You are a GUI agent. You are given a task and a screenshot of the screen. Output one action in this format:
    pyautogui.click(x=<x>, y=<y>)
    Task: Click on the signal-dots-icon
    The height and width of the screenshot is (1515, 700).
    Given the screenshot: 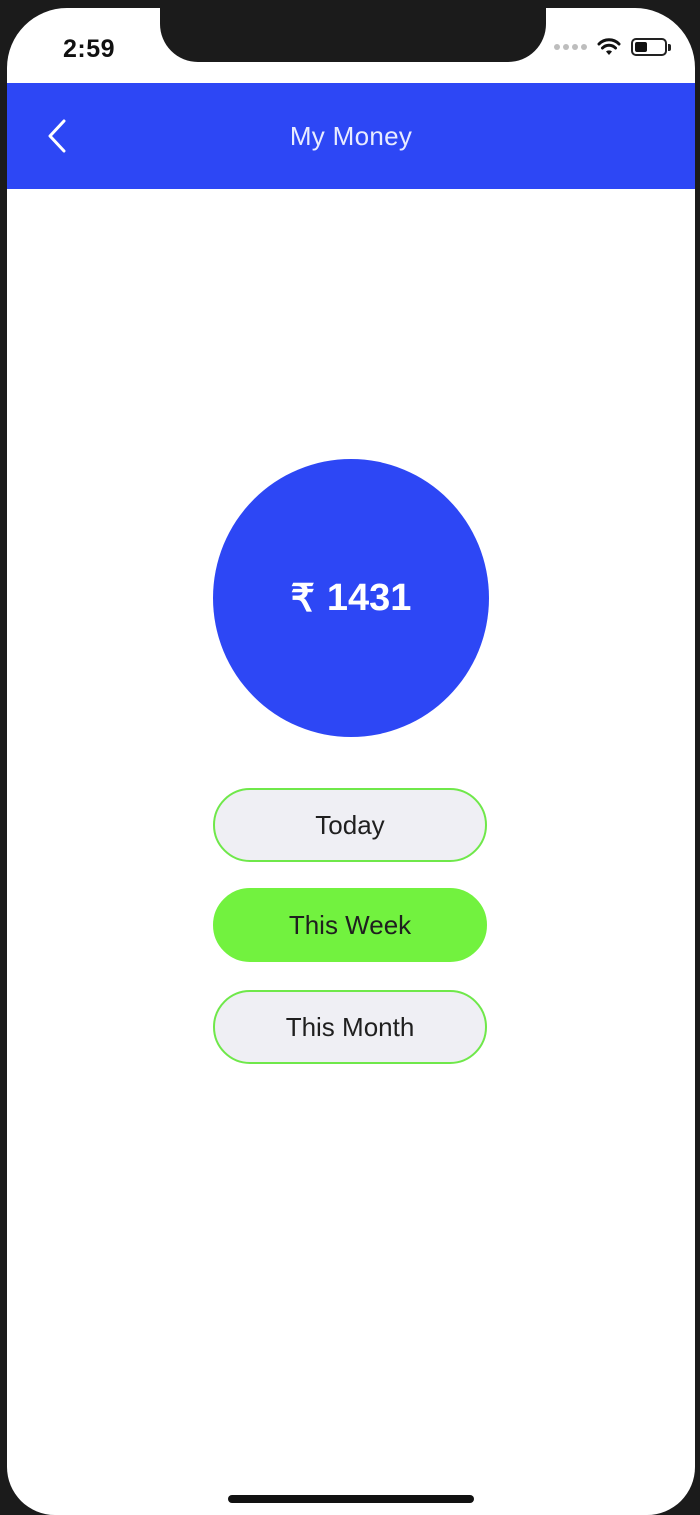 What is the action you would take?
    pyautogui.click(x=570, y=47)
    